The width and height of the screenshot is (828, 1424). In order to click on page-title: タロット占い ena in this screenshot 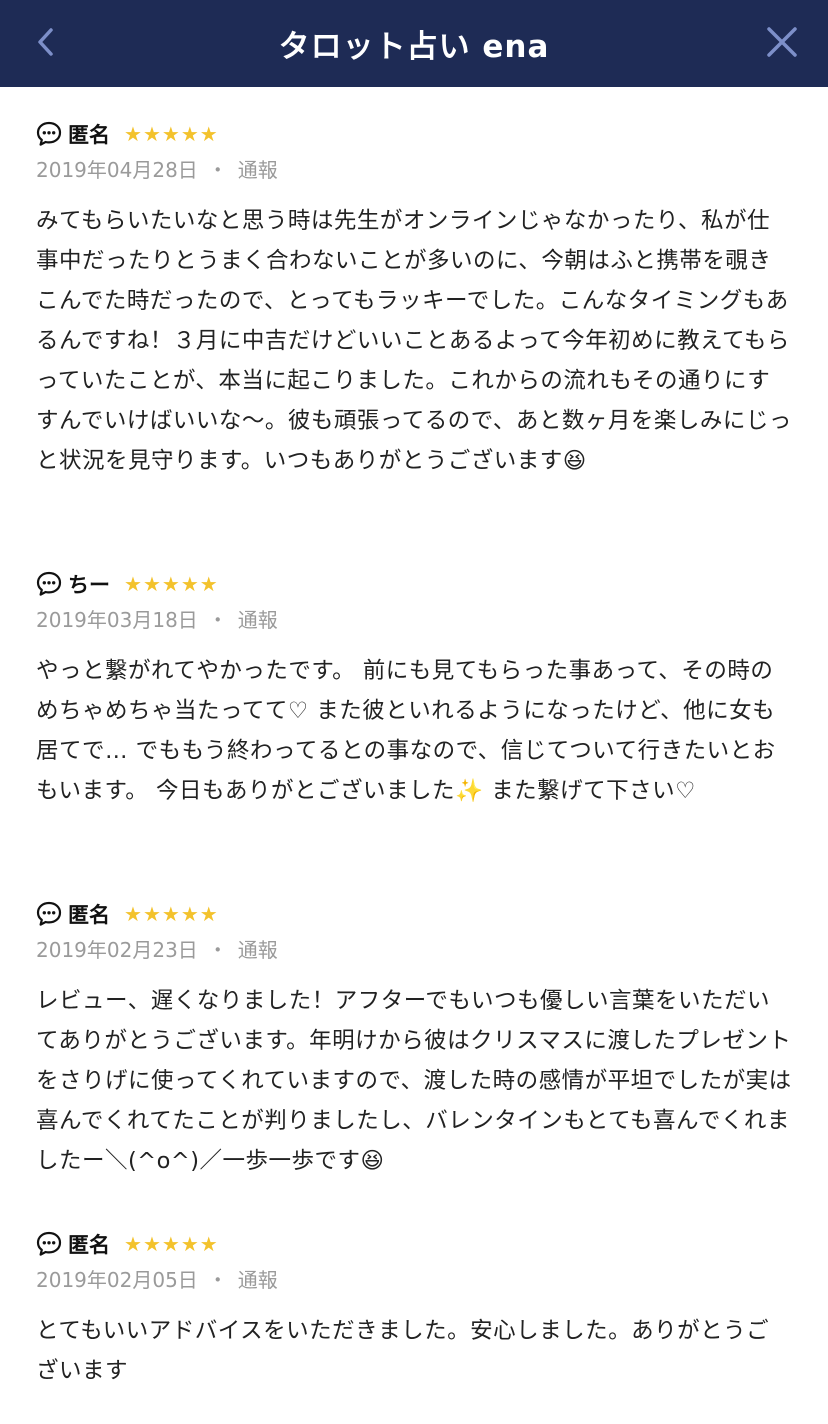, I will do `click(414, 47)`.